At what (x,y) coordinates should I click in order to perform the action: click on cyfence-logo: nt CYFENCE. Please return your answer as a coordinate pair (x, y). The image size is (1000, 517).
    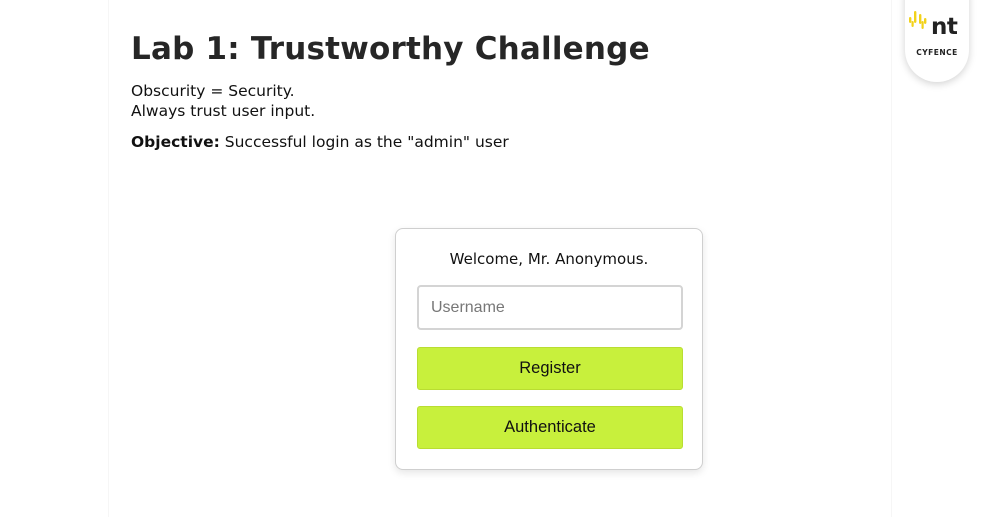
    Looking at the image, I should click on (937, 41).